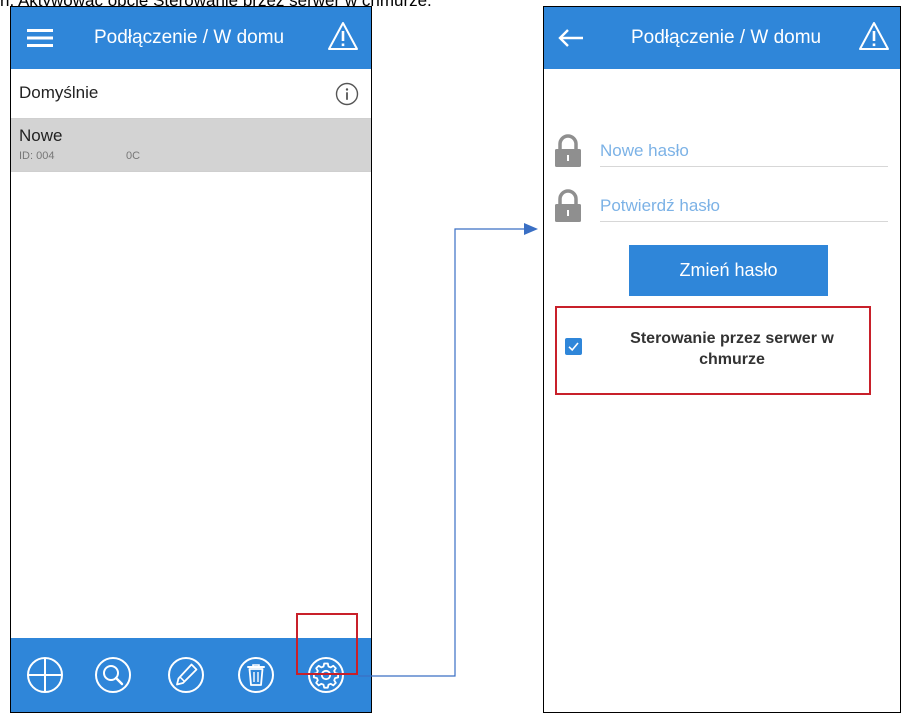  I want to click on list-item-default: Domyślnie, so click(191, 94).